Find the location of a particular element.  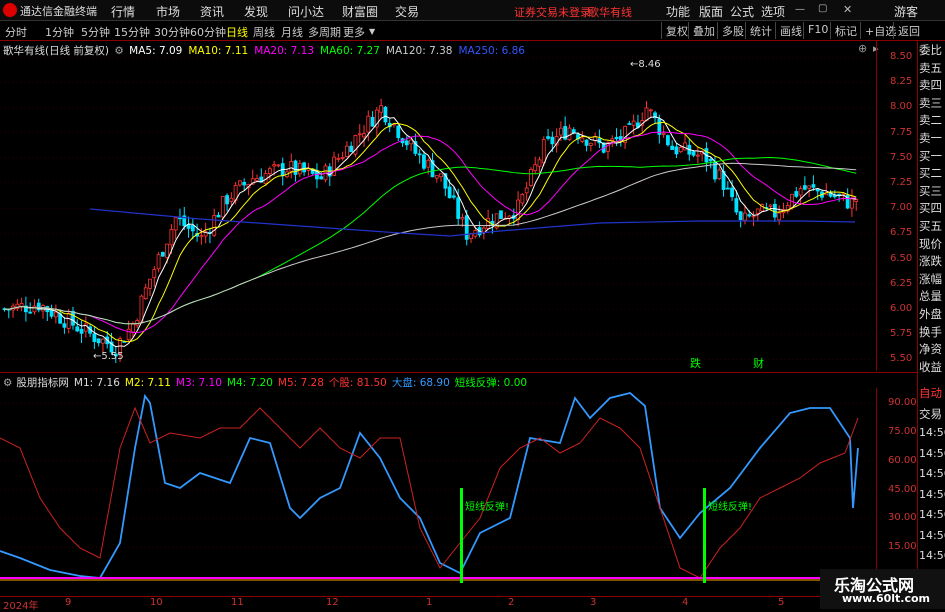

menu-item-market: 市场 is located at coordinates (168, 11).